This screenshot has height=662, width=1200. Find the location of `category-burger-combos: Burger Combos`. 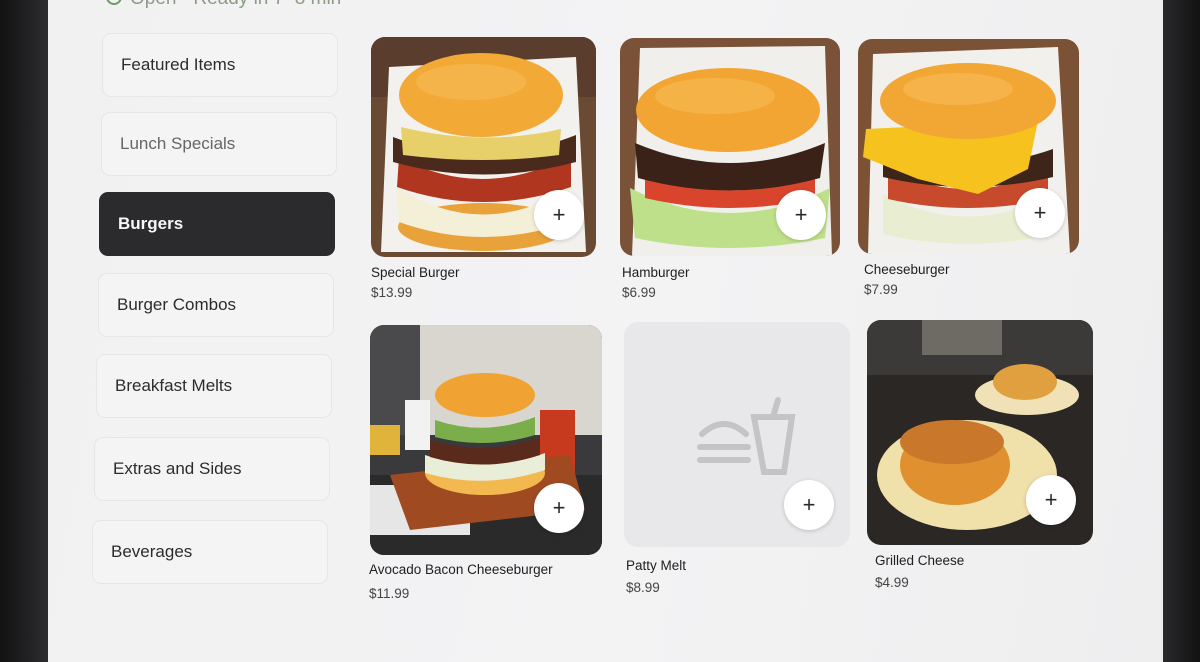

category-burger-combos: Burger Combos is located at coordinates (216, 305).